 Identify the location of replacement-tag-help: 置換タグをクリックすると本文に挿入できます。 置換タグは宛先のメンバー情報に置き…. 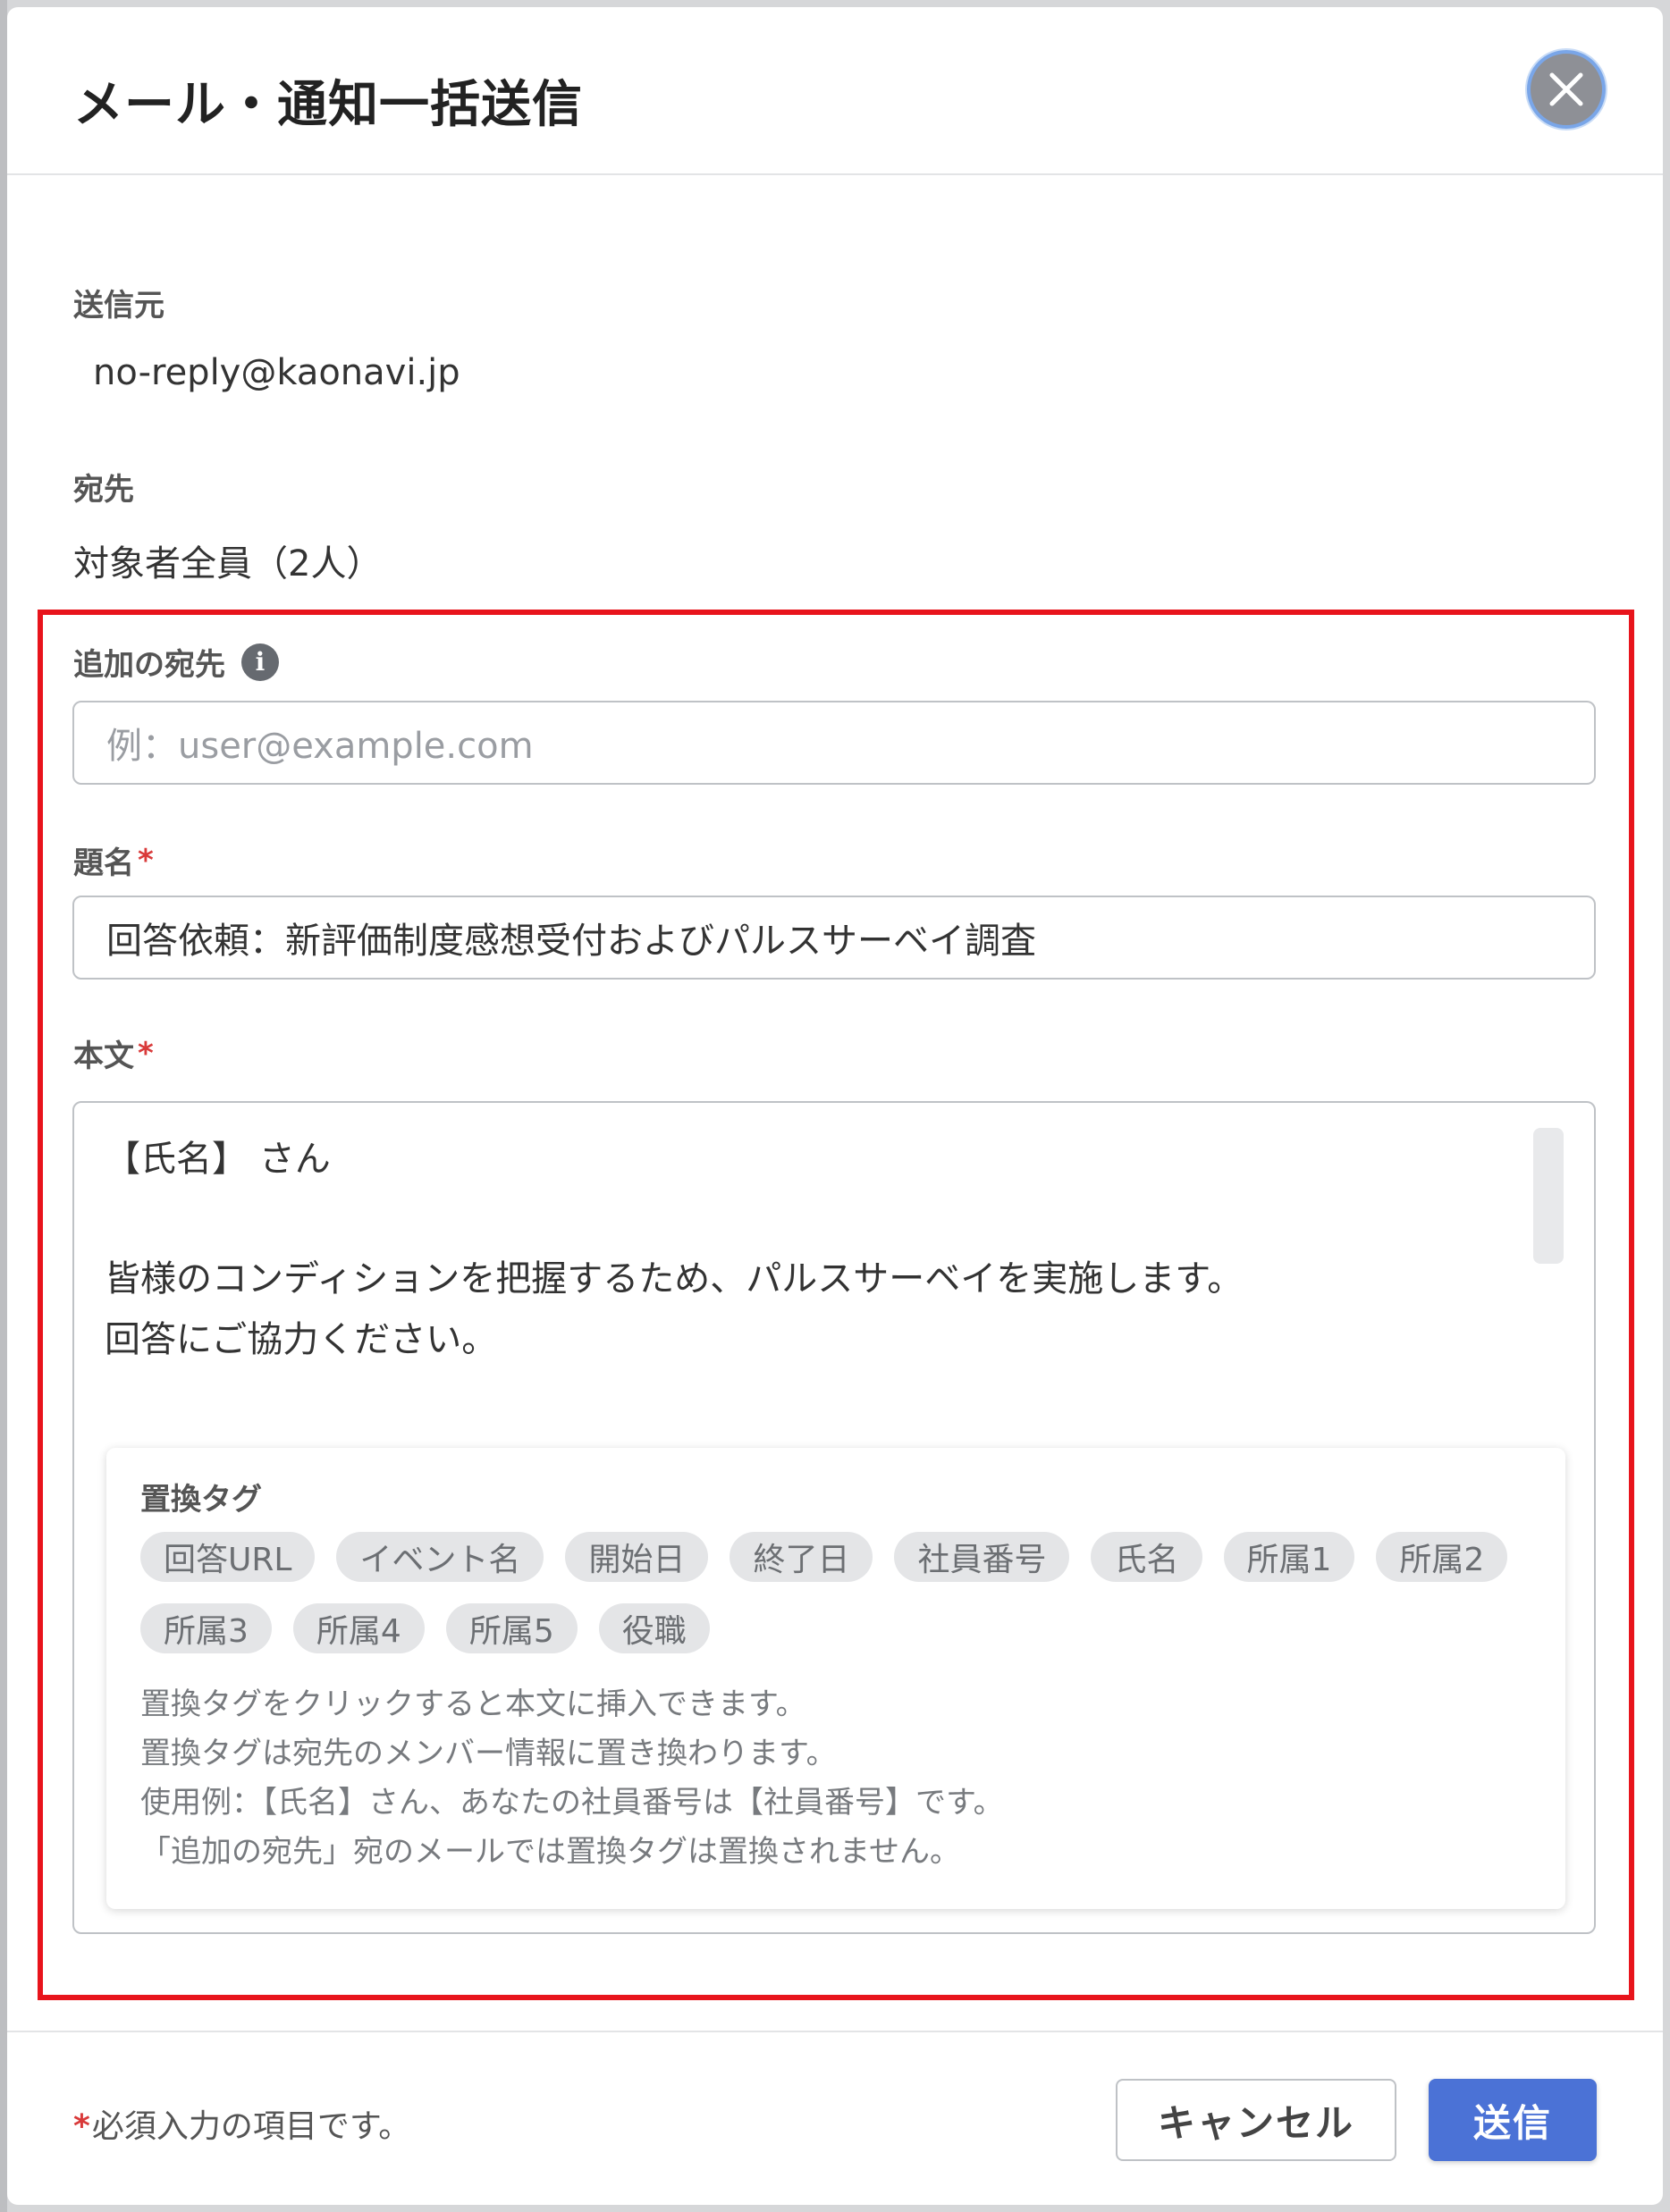
(572, 1778).